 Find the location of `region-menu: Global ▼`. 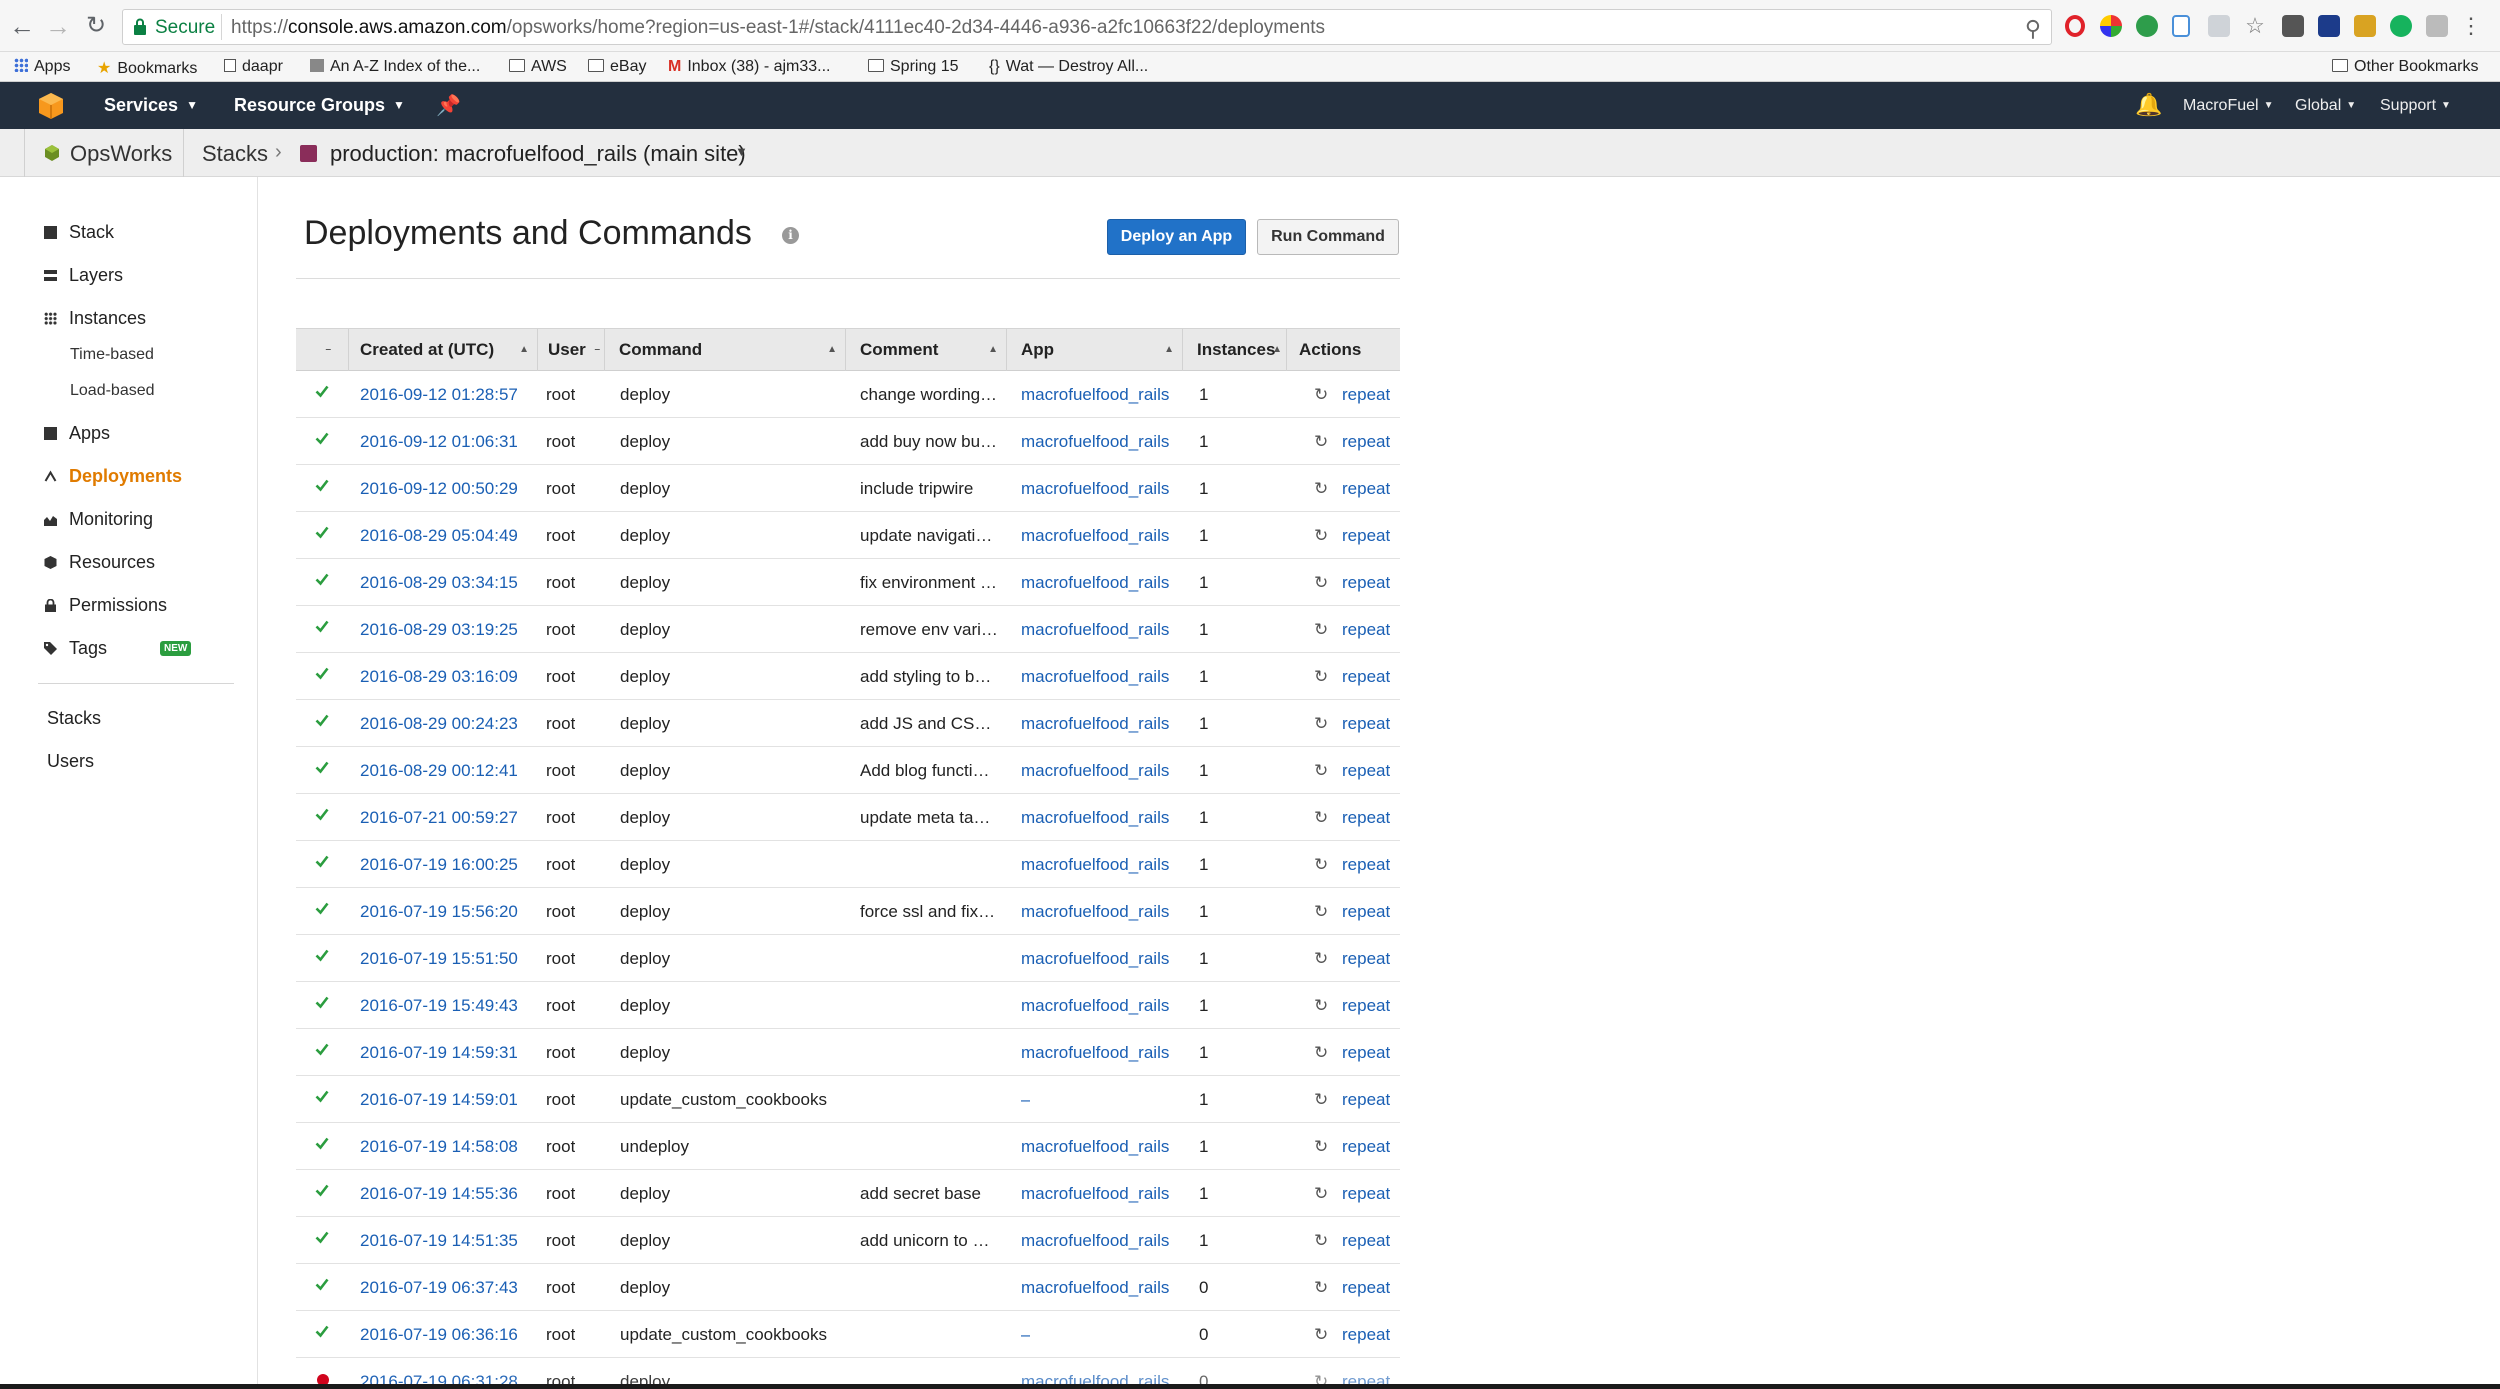

region-menu: Global ▼ is located at coordinates (2325, 106).